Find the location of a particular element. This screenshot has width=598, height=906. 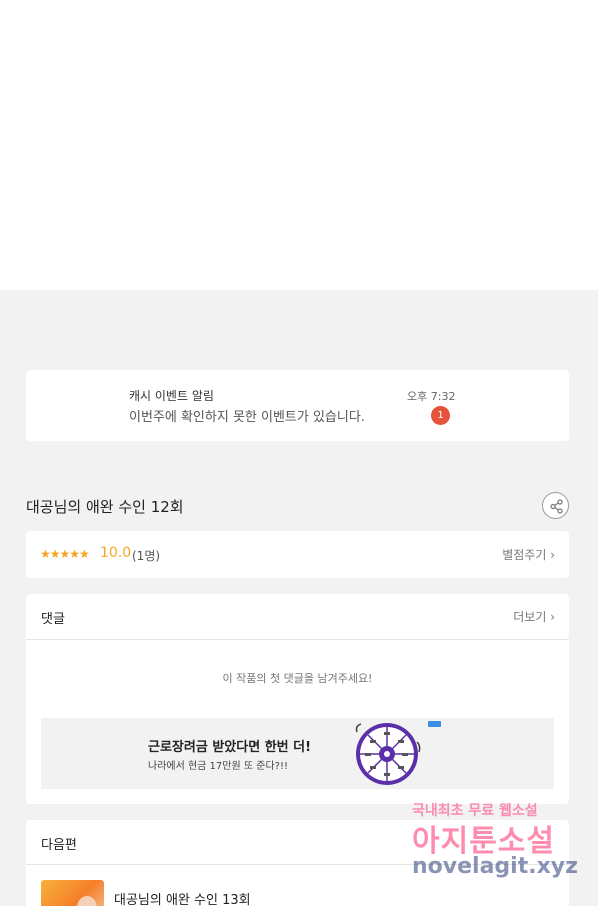

next-episode-header: 다음편 is located at coordinates (59, 845).